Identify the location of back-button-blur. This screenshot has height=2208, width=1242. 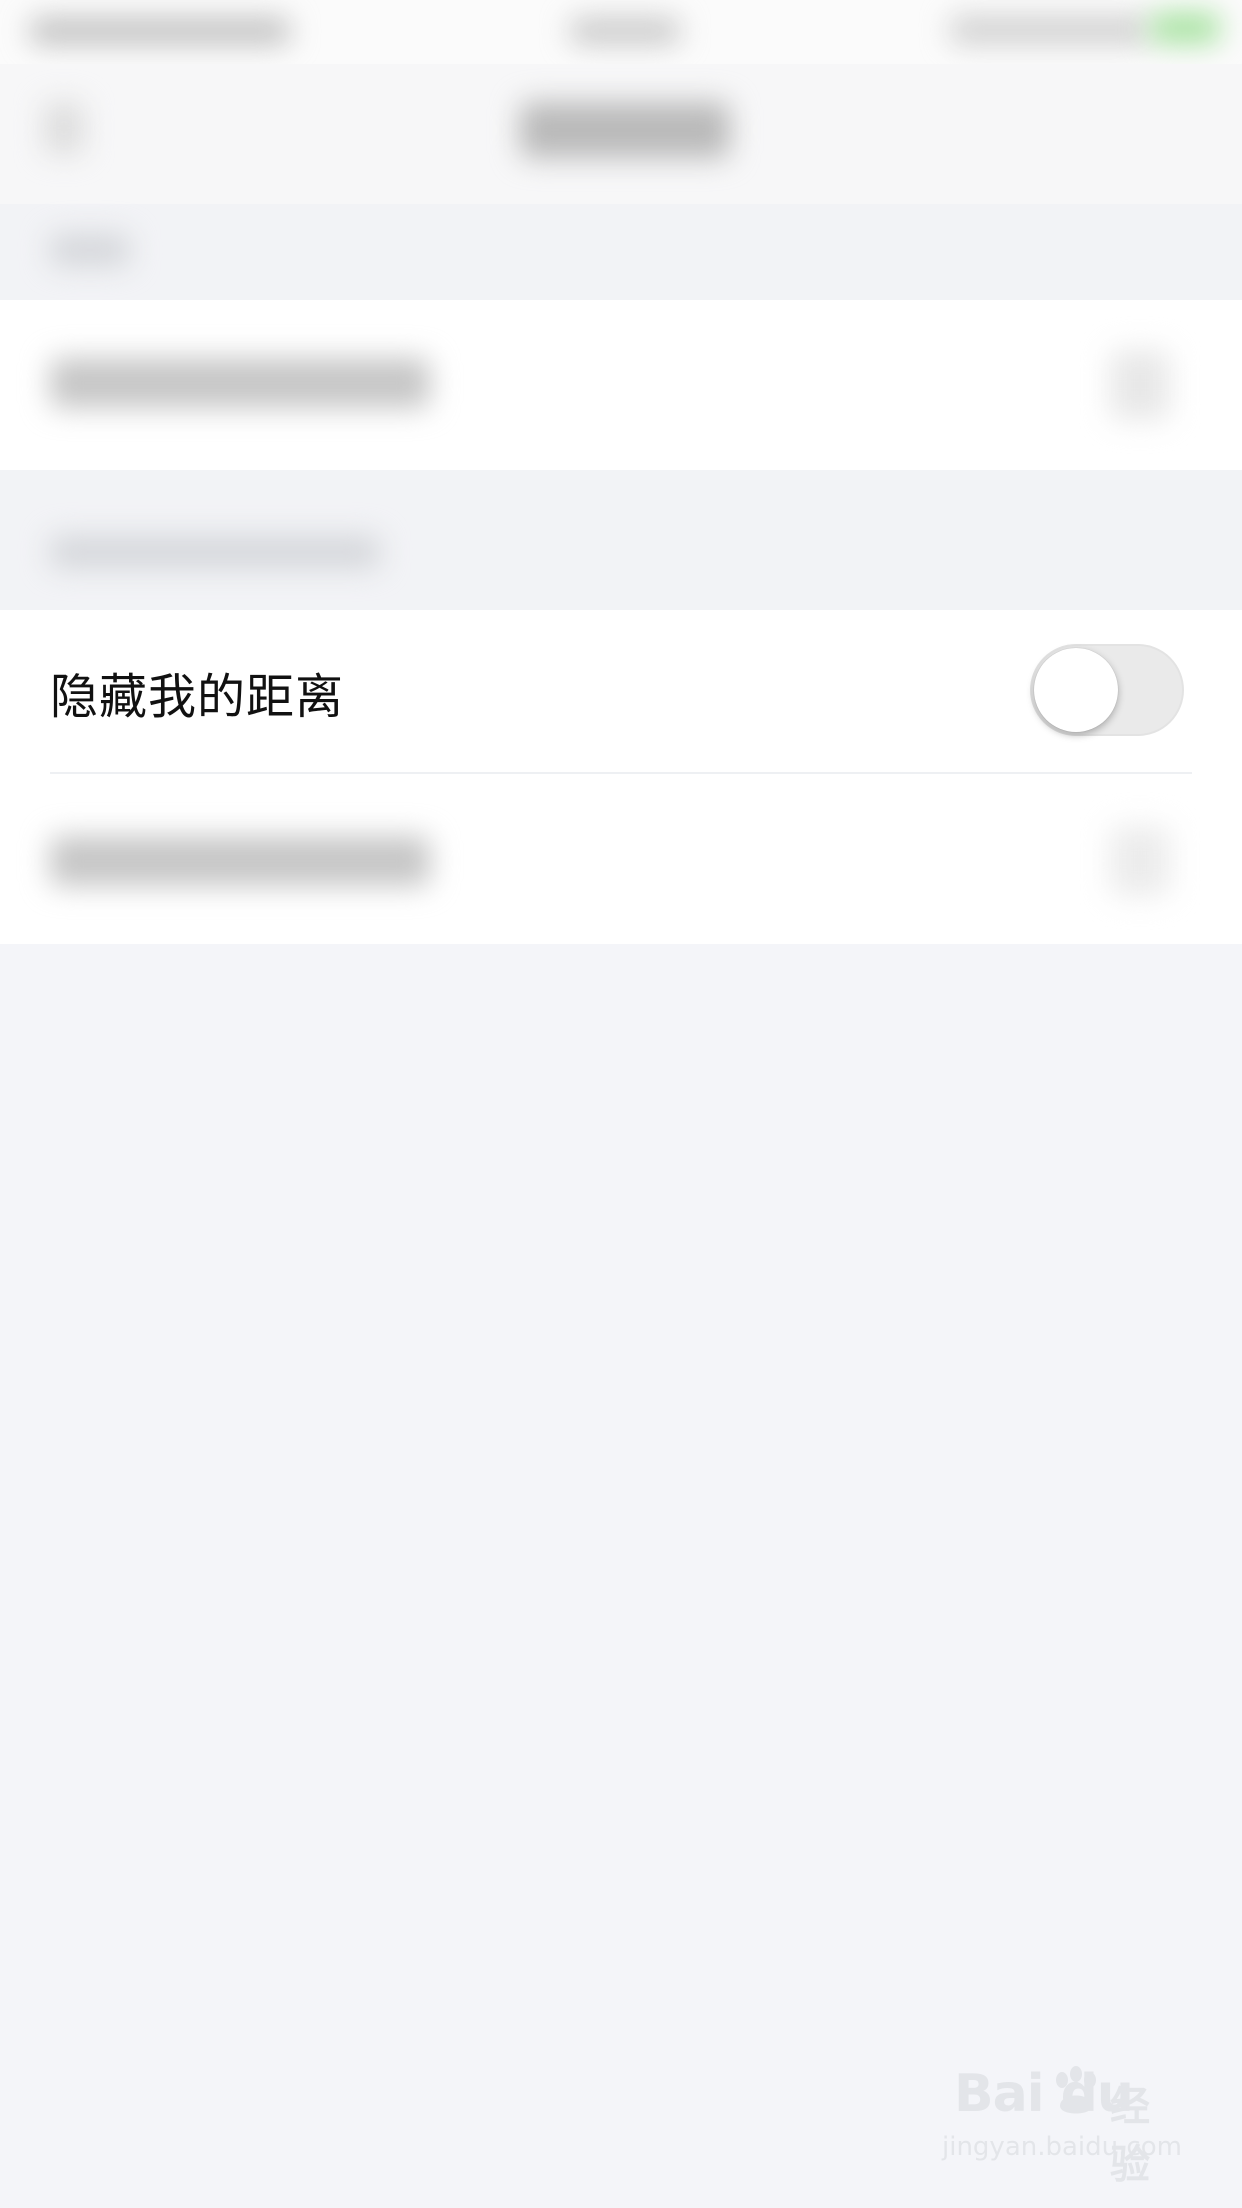
(64, 128).